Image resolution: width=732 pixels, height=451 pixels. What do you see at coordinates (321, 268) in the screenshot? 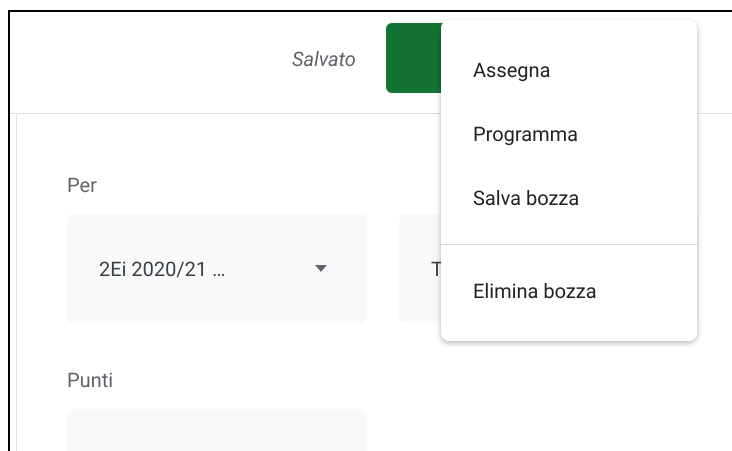
I see `dropdown-caret-icon` at bounding box center [321, 268].